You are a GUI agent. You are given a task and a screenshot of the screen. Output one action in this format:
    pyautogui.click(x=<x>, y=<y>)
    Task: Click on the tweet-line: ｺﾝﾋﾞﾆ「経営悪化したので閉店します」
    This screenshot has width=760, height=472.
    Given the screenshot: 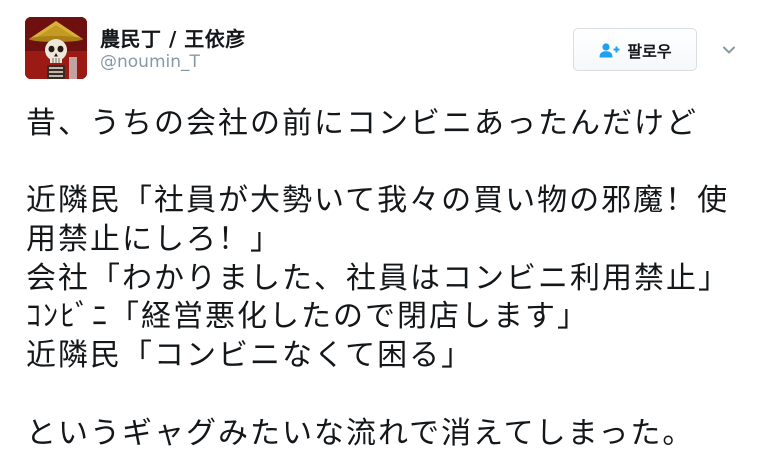 What is the action you would take?
    pyautogui.click(x=307, y=317)
    